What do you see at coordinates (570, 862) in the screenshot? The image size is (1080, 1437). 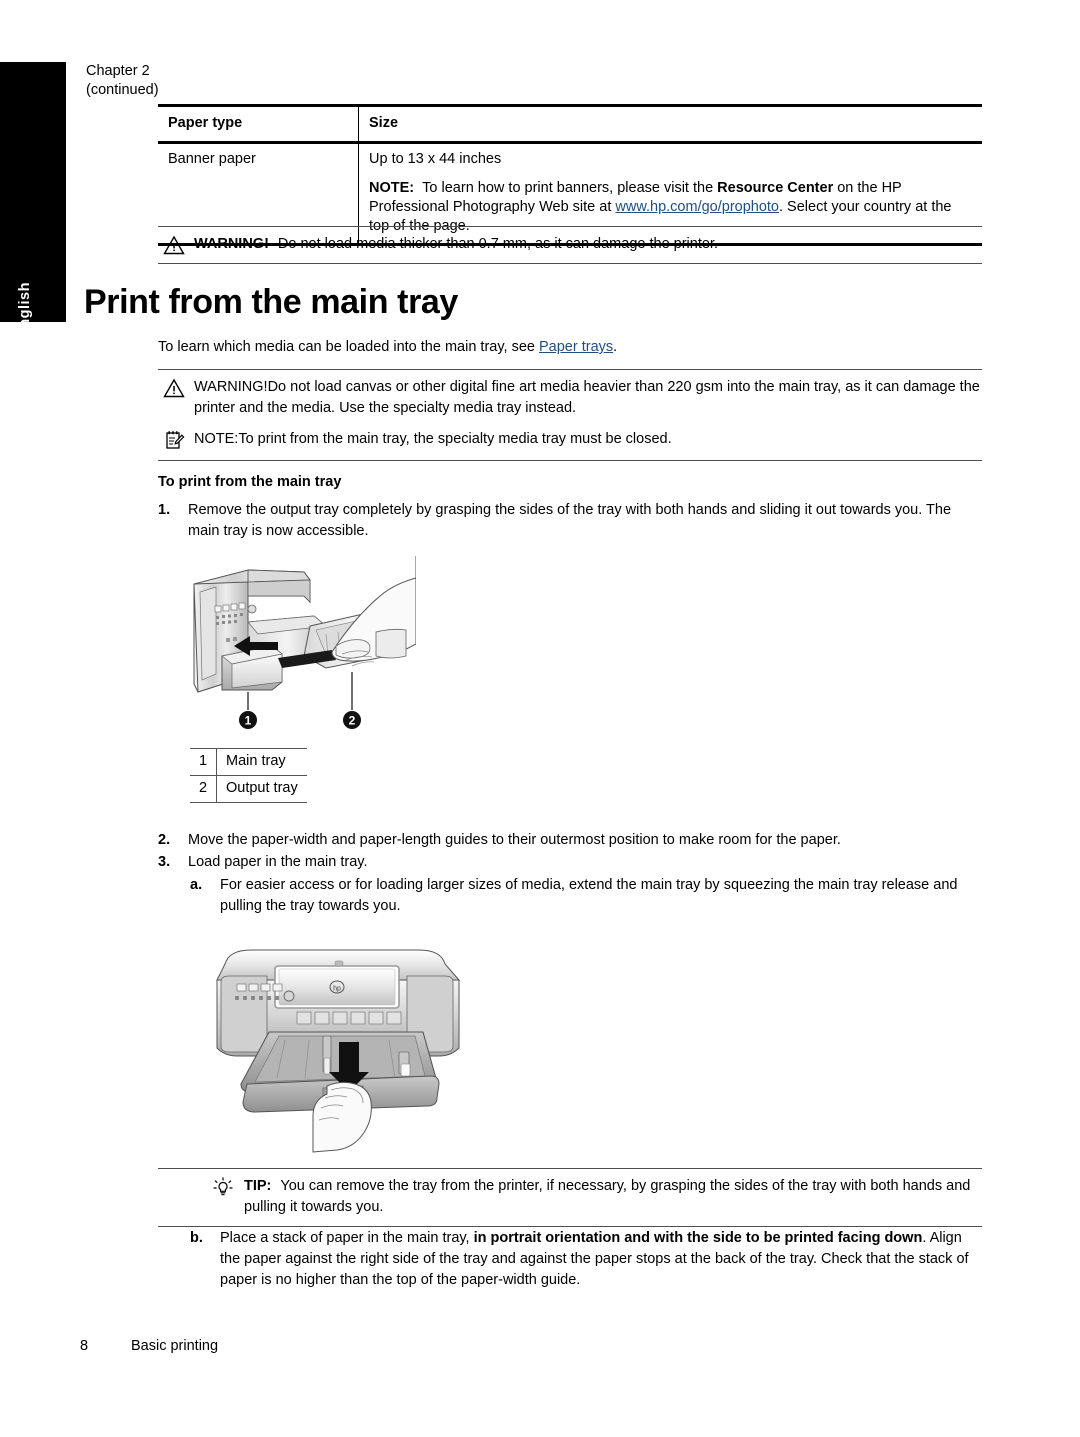 I see `step-3: 3. Load paper in the main tray.` at bounding box center [570, 862].